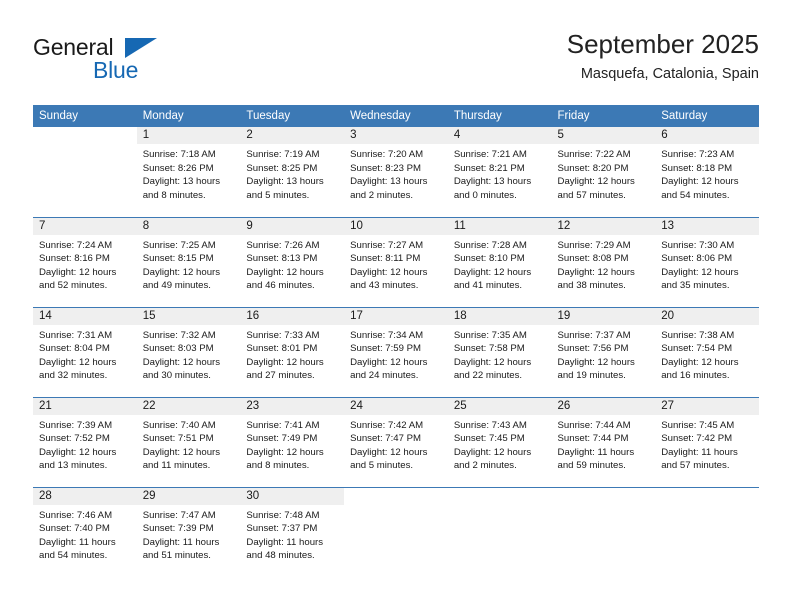  What do you see at coordinates (292, 316) in the screenshot?
I see `day-number: 16` at bounding box center [292, 316].